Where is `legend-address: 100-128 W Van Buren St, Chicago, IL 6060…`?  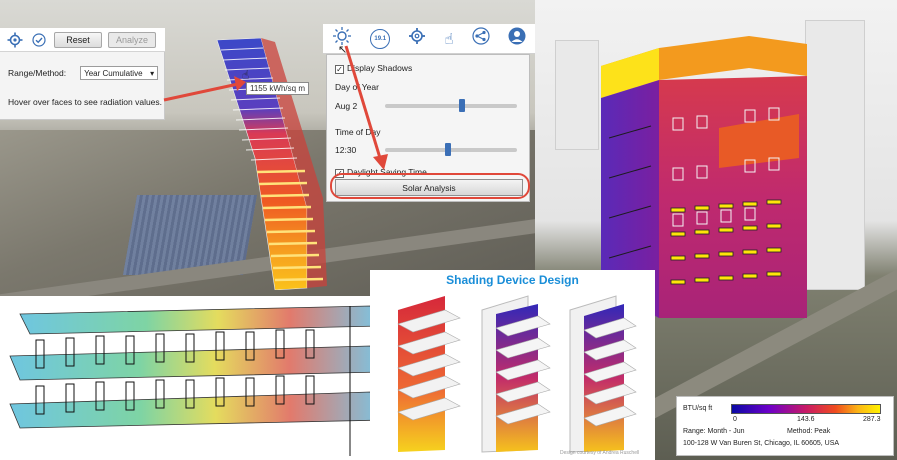 legend-address: 100-128 W Van Buren St, Chicago, IL 6060… is located at coordinates (761, 443).